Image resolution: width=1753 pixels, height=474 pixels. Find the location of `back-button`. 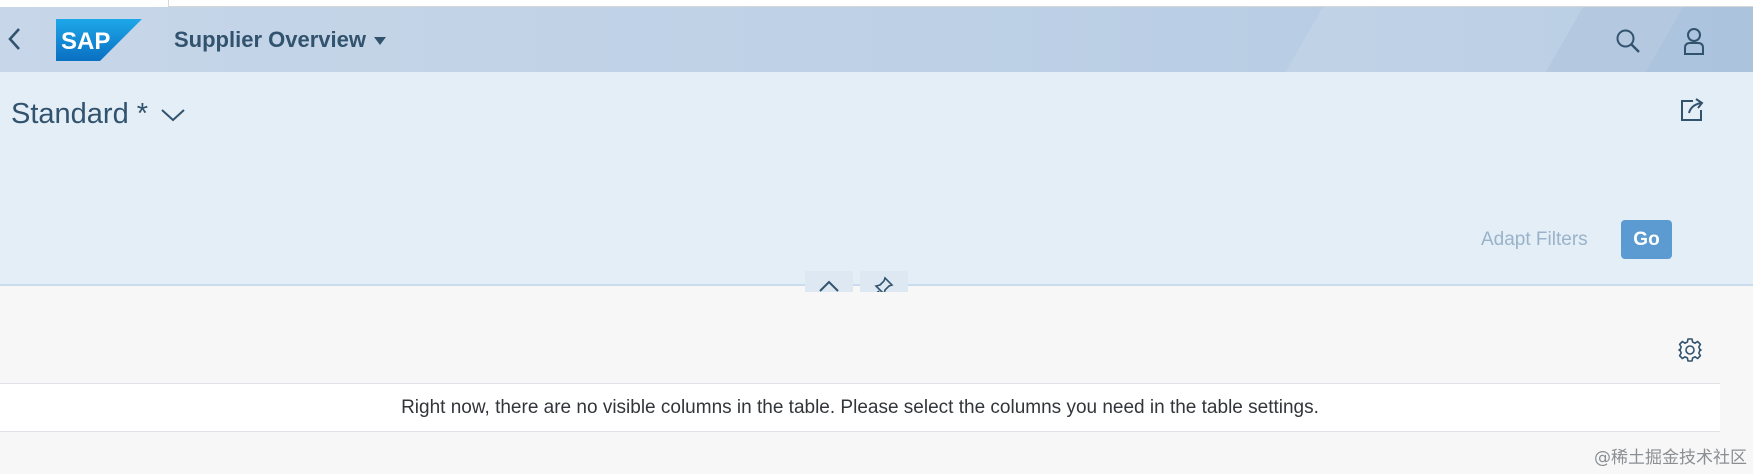

back-button is located at coordinates (15, 39).